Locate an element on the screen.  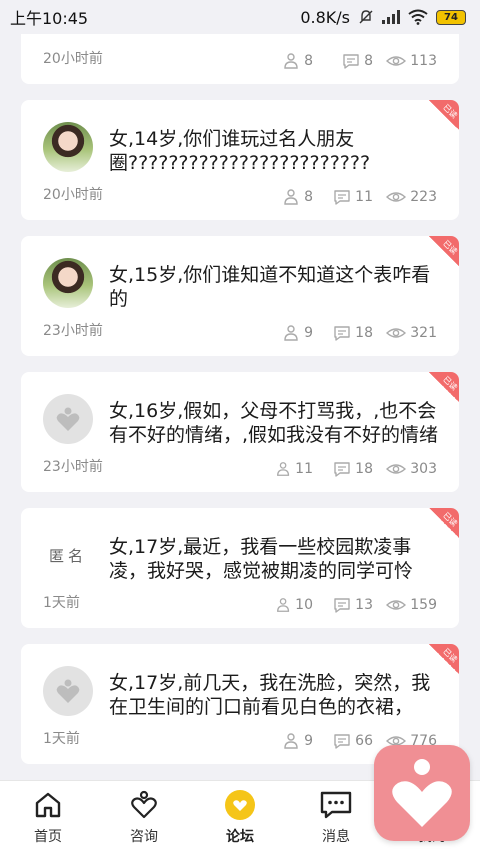
post-stats: 9 18 321 is located at coordinates (356, 333).